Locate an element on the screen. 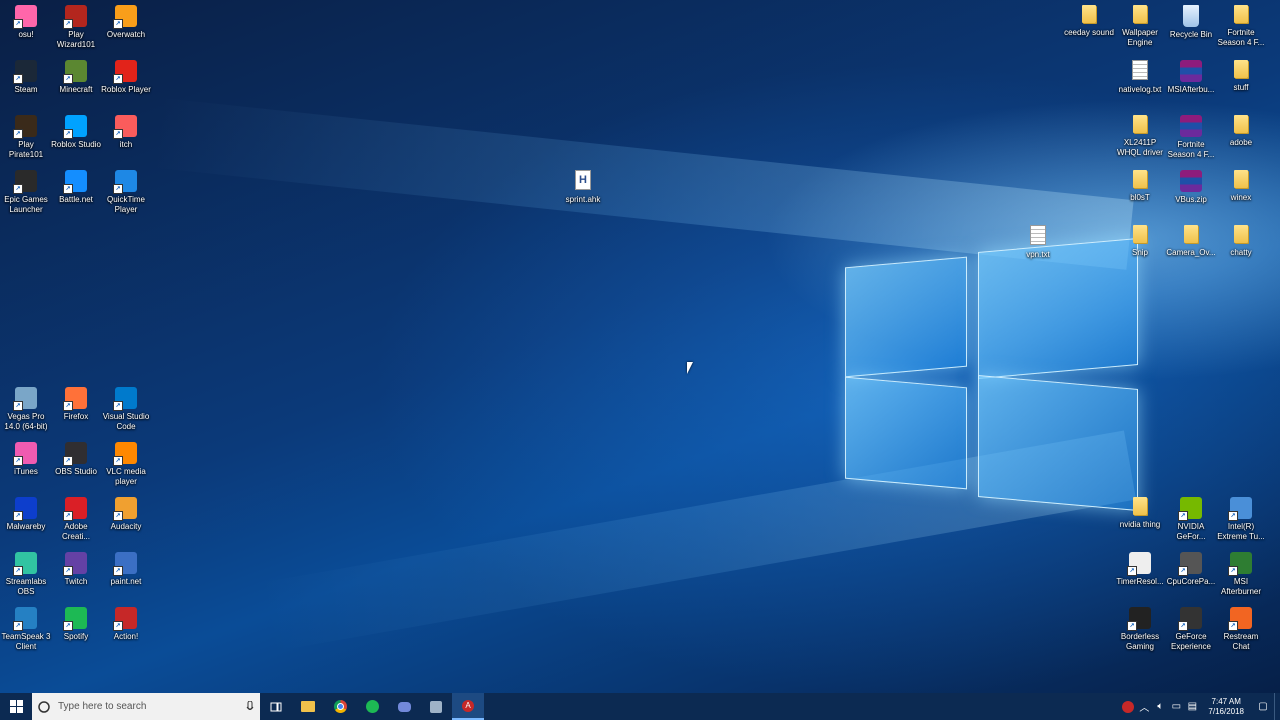 This screenshot has width=1280, height=720. desktop-icon: ↗ Visual Studio Code is located at coordinates (126, 409).